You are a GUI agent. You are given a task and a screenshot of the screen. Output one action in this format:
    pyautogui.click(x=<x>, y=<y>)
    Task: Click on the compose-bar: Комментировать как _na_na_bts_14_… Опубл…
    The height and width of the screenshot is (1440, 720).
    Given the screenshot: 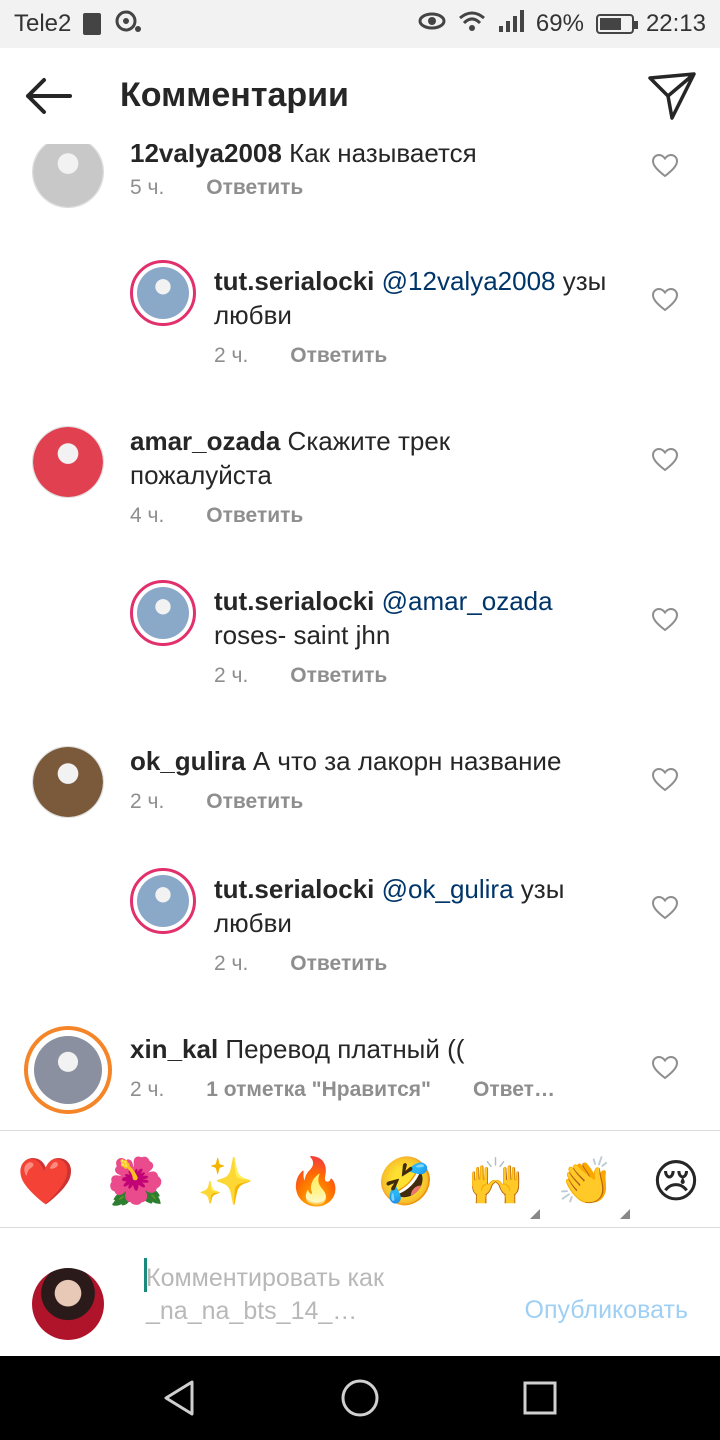 What is the action you would take?
    pyautogui.click(x=360, y=1292)
    